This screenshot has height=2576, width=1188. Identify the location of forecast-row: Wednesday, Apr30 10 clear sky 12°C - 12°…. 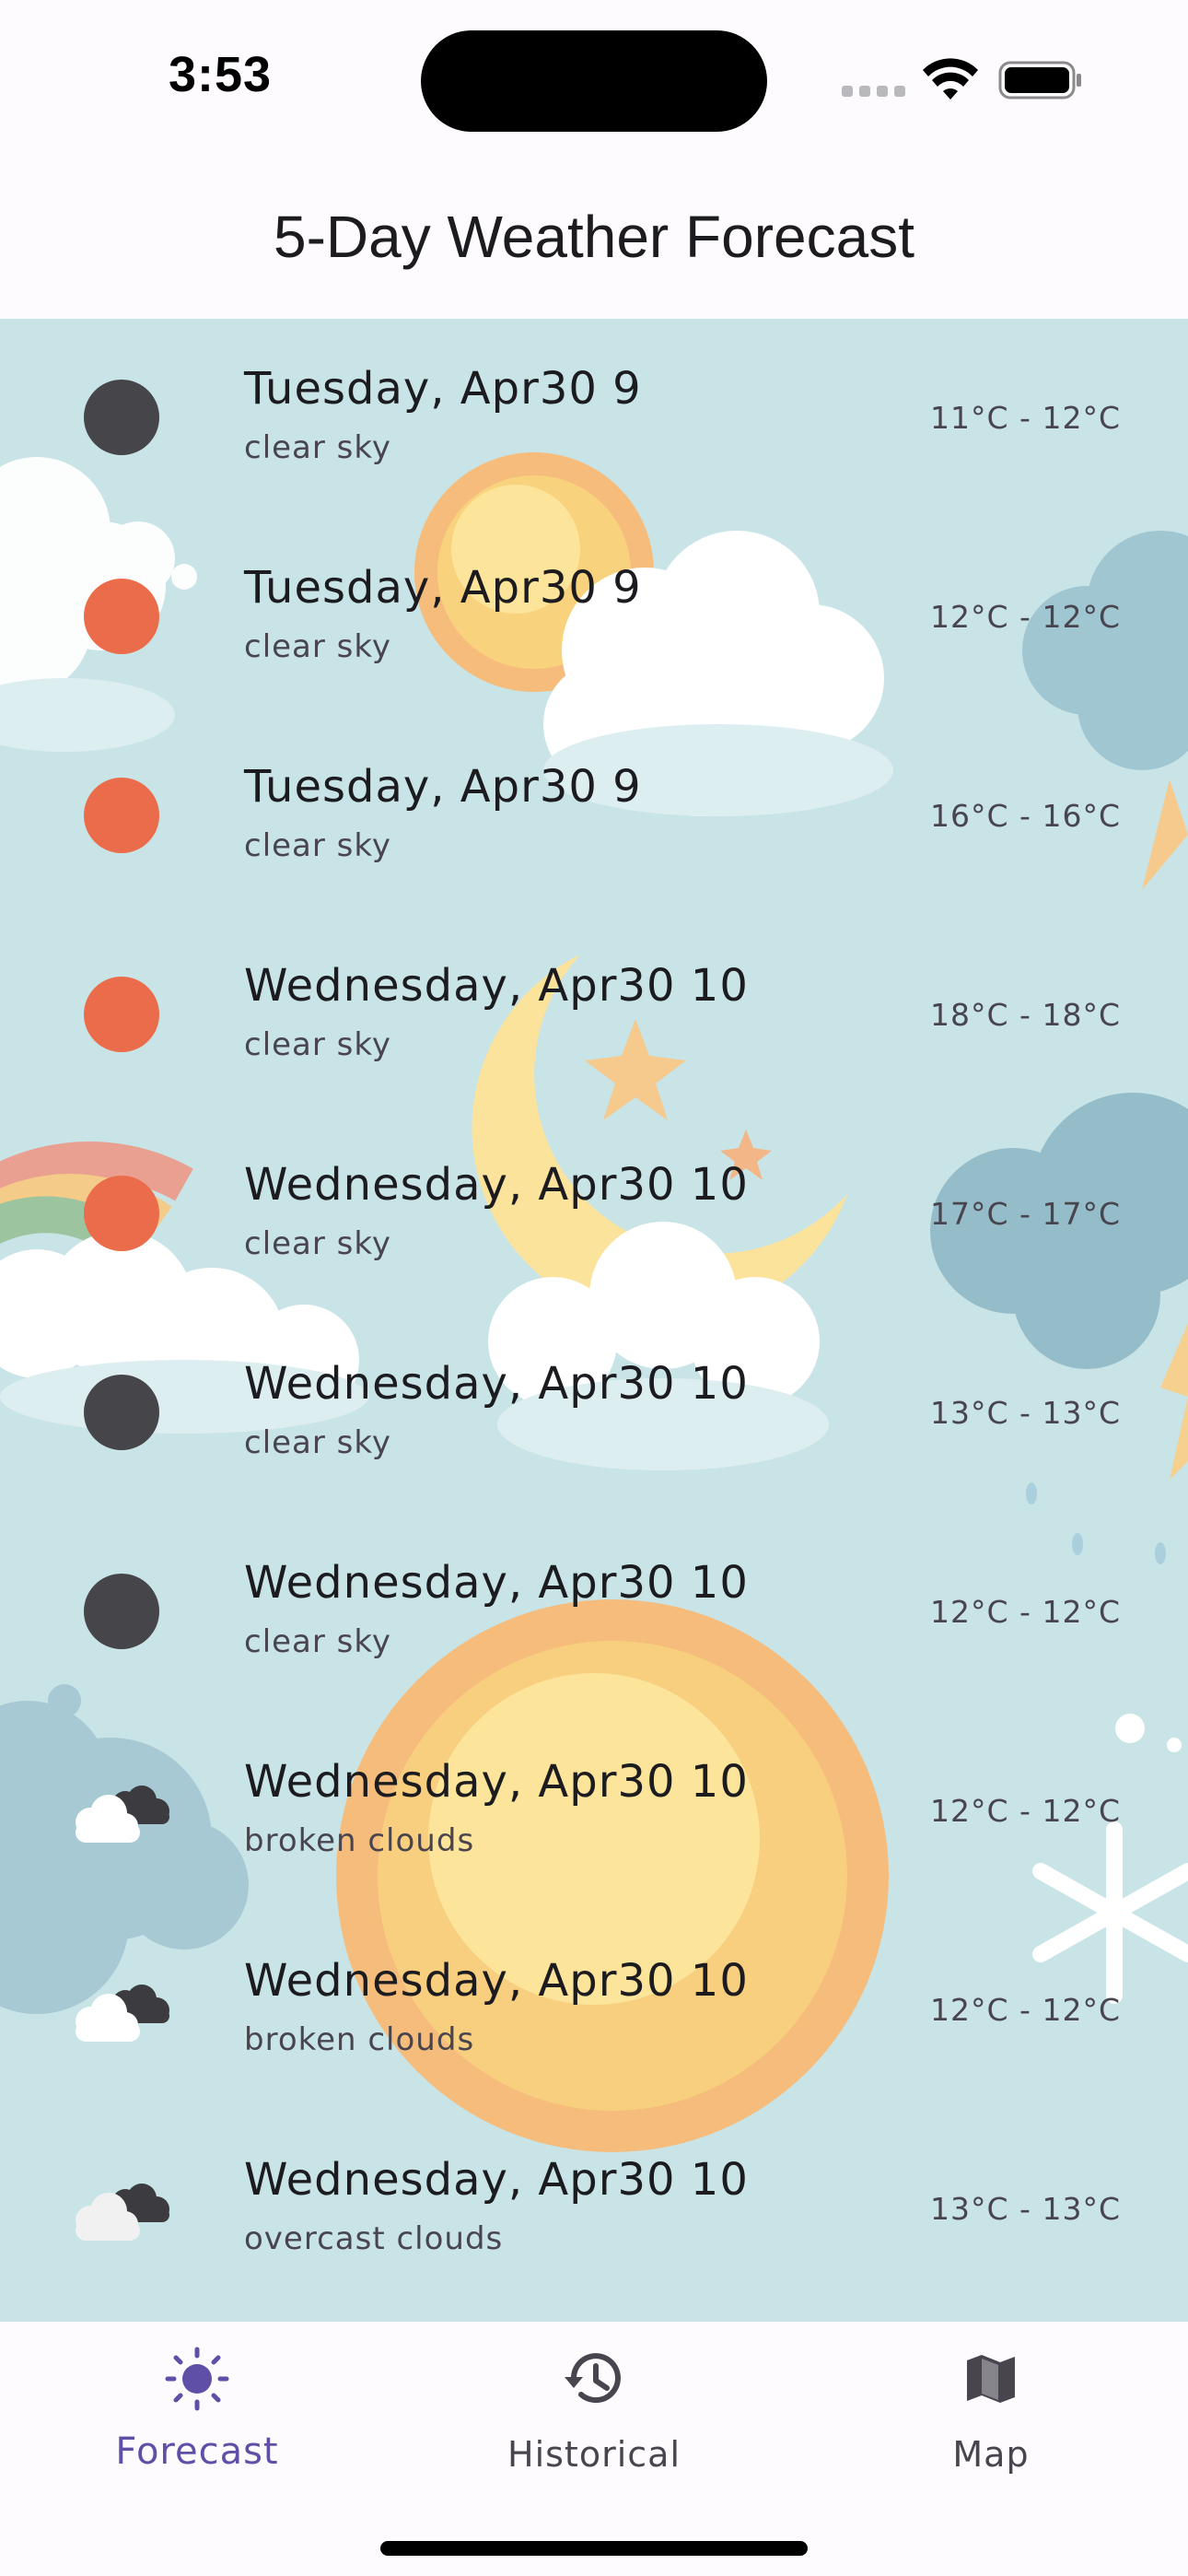
(594, 1612).